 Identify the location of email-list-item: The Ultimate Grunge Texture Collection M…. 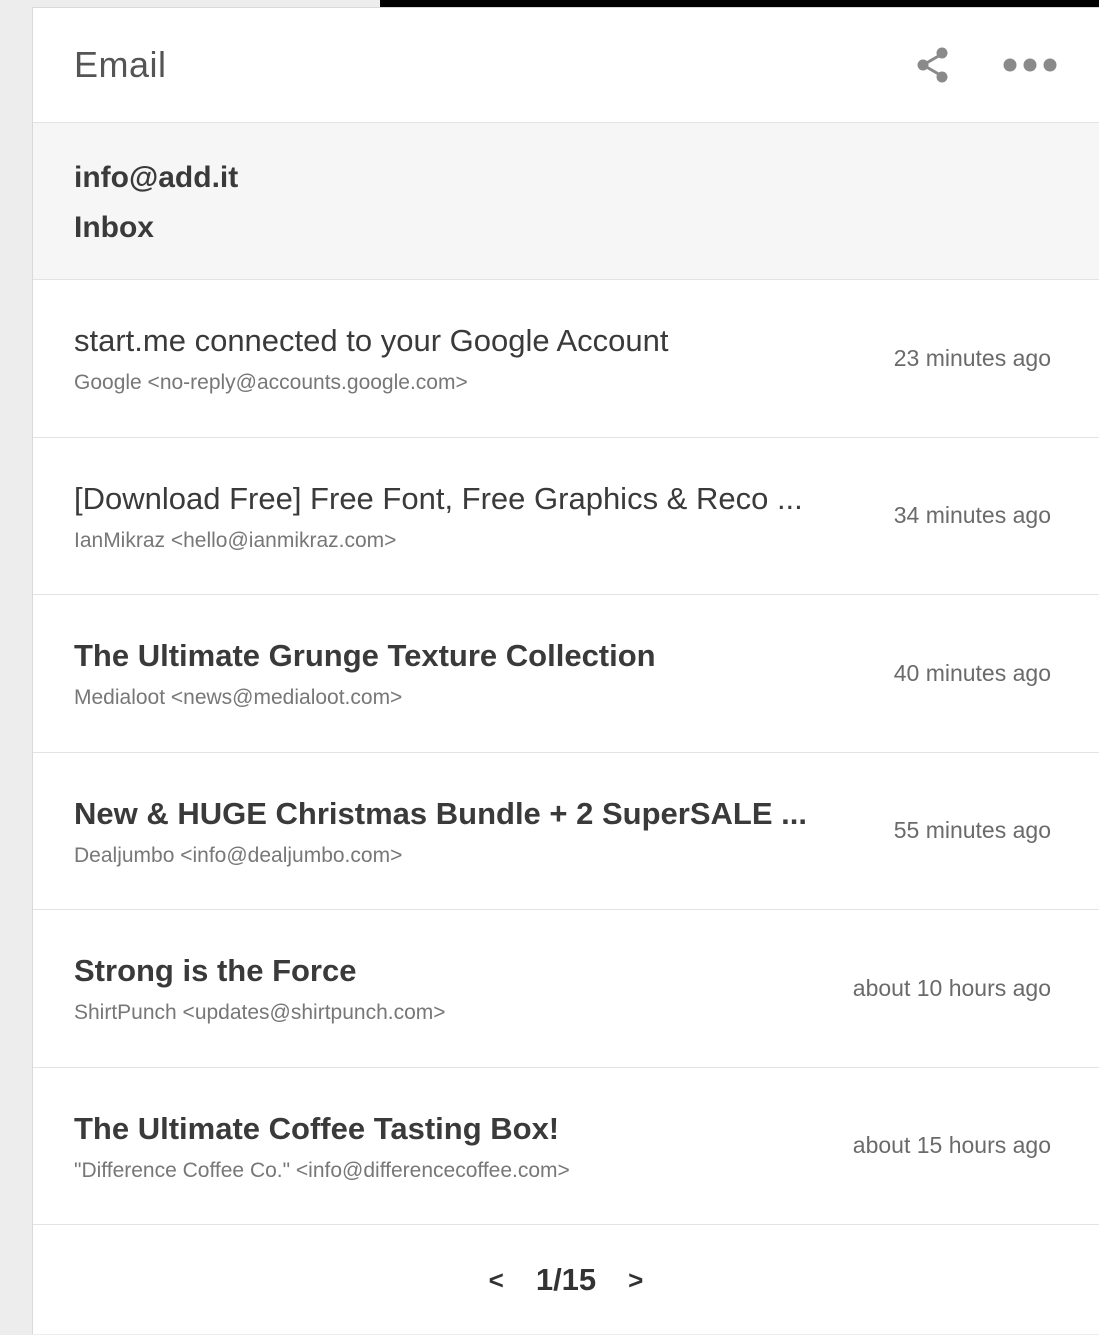
(566, 674).